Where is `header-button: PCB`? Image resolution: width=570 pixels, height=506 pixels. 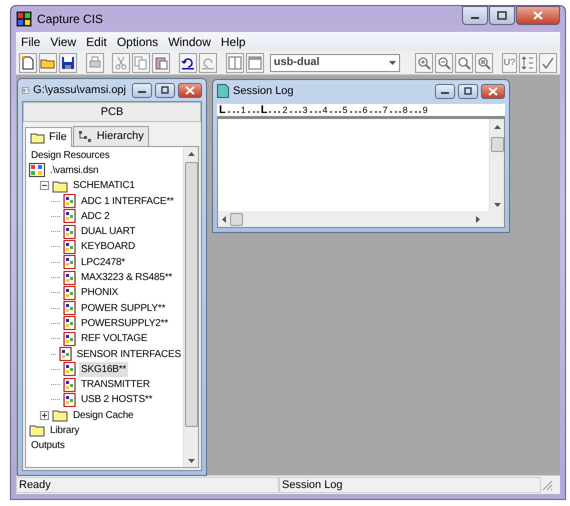
header-button: PCB is located at coordinates (112, 112).